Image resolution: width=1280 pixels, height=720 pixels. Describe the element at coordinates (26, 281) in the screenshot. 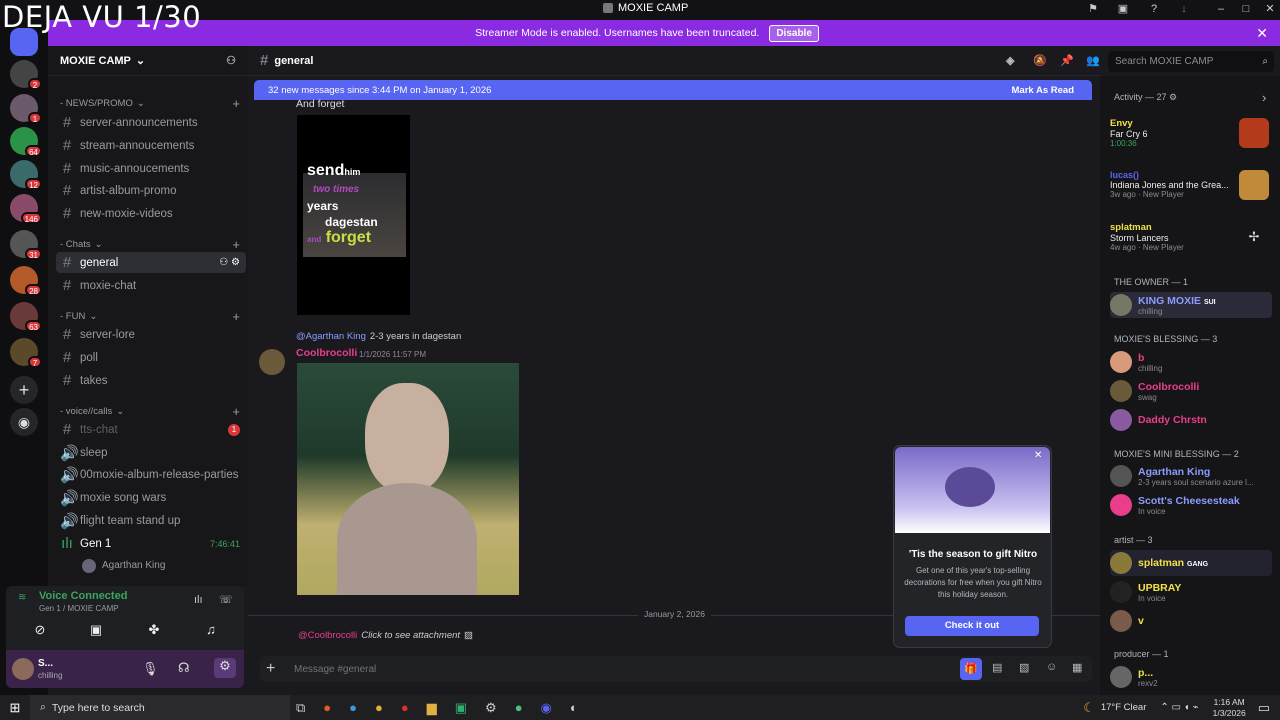

I see `server-icon: 28` at that location.